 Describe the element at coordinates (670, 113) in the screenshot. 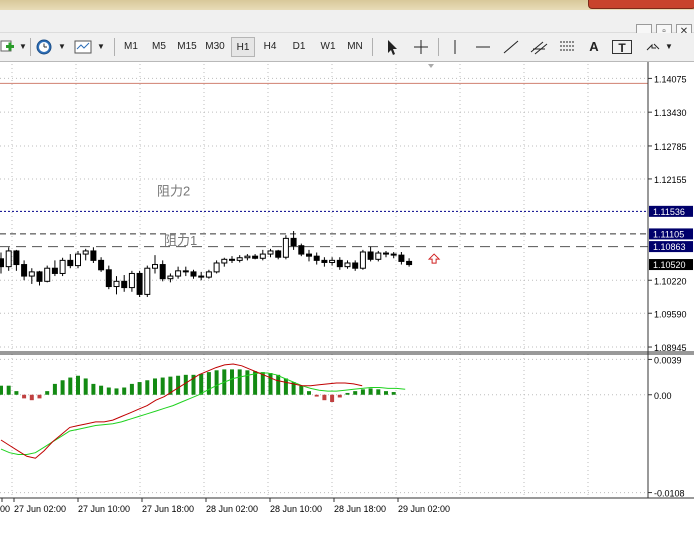

I see `price-tick-label: 1.13430` at that location.